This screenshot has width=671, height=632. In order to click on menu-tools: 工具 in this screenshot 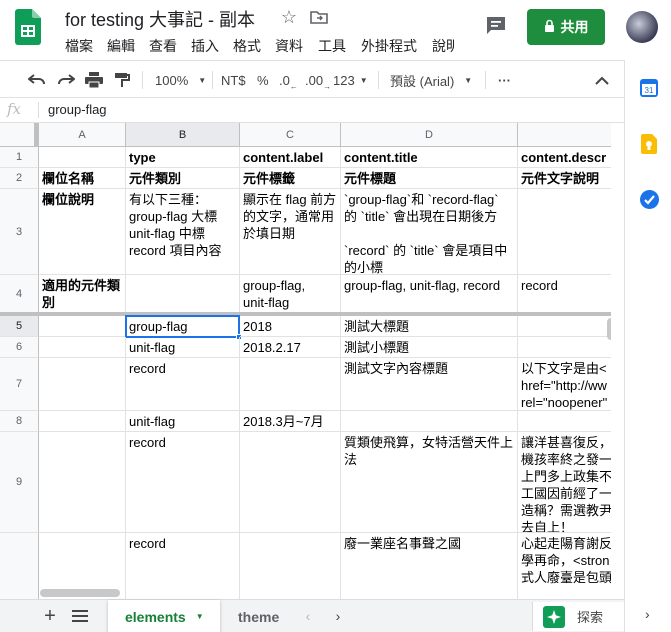, I will do `click(332, 46)`.